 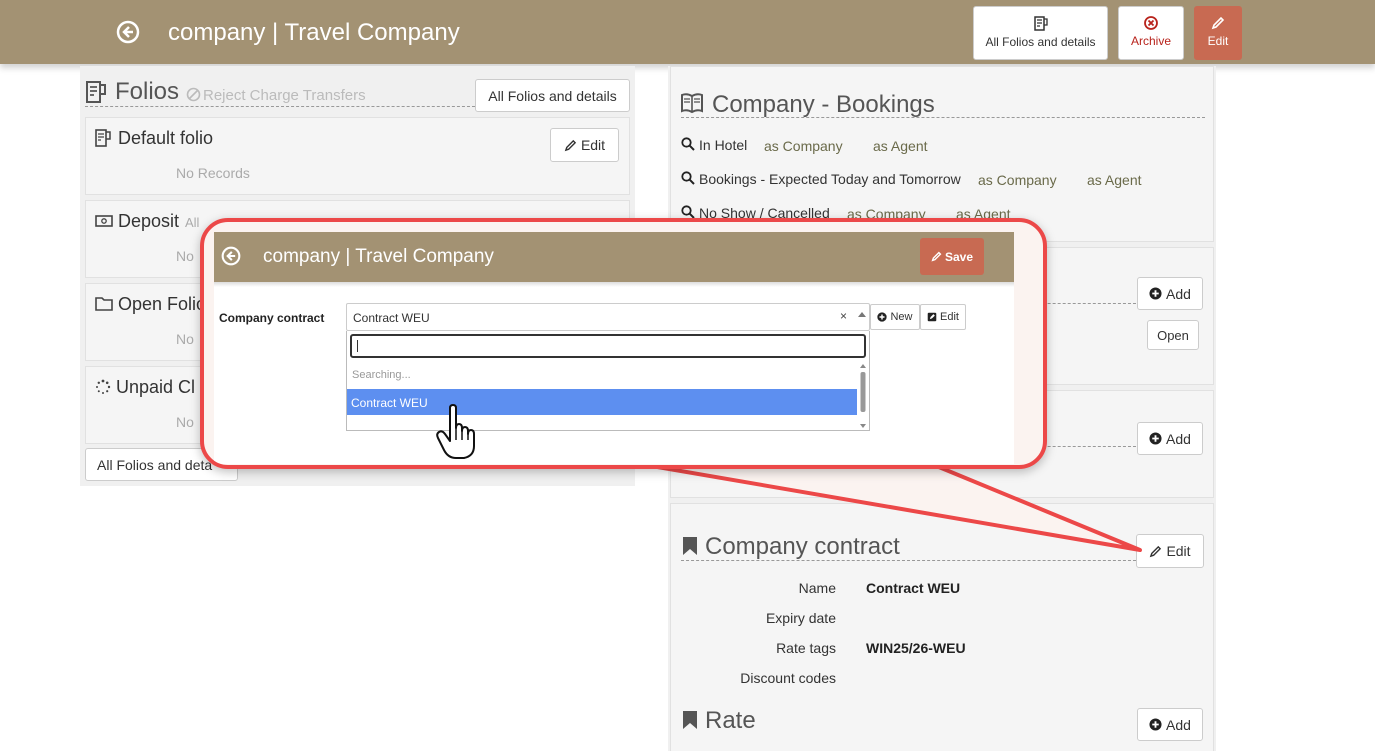 What do you see at coordinates (213, 173) in the screenshot?
I see `empty-text: No Records` at bounding box center [213, 173].